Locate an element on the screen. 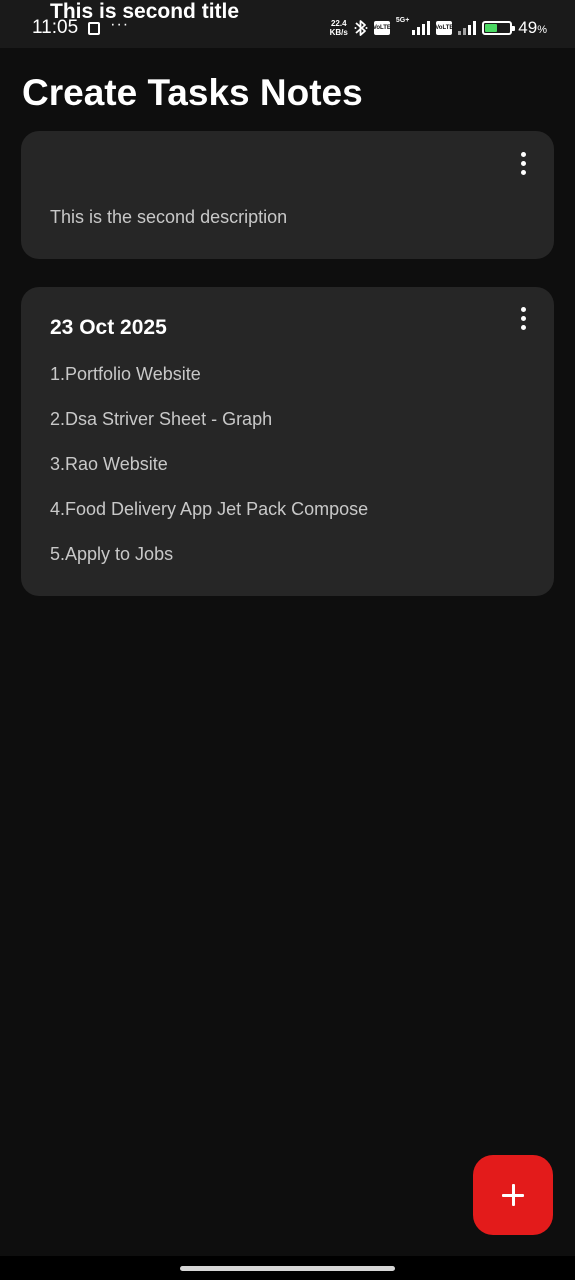  note-card is located at coordinates (287, 195).